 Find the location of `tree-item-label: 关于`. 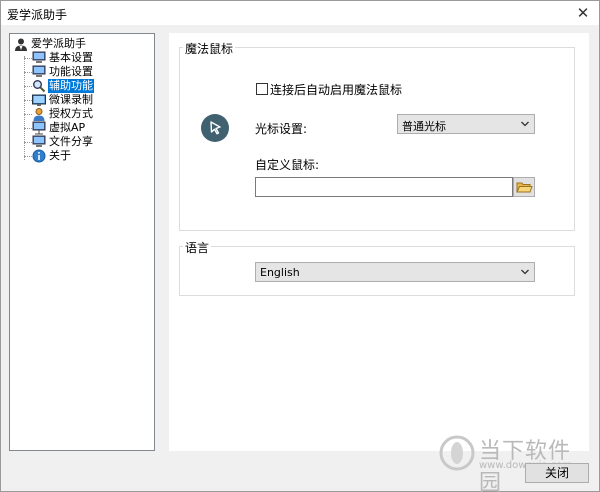

tree-item-label: 关于 is located at coordinates (60, 155).